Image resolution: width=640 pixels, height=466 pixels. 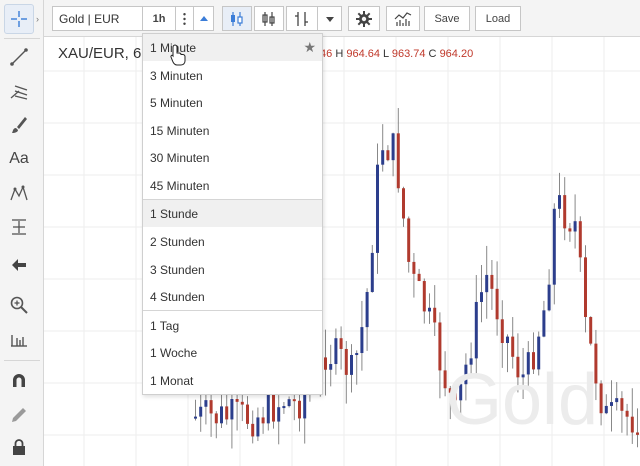 What do you see at coordinates (165, 326) in the screenshot?
I see `interval-option-label: 1 Tag` at bounding box center [165, 326].